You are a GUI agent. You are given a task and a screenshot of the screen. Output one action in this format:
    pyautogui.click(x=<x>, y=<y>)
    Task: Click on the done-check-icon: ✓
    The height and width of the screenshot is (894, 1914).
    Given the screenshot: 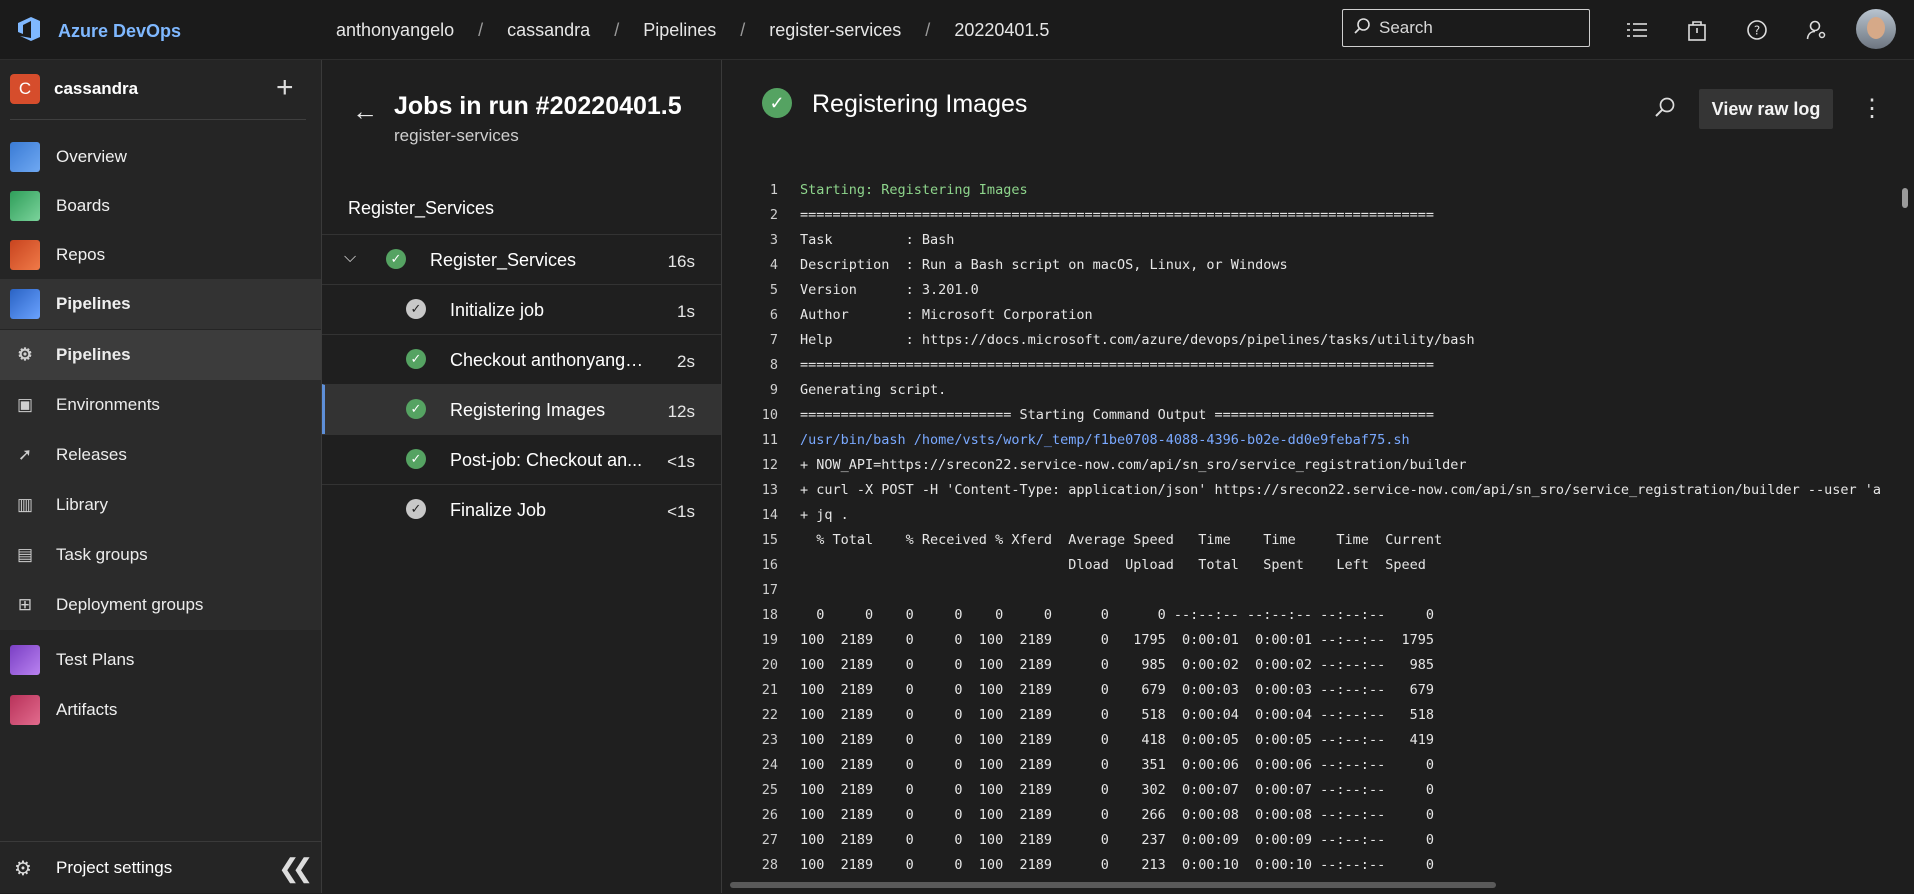 What is the action you would take?
    pyautogui.click(x=416, y=509)
    